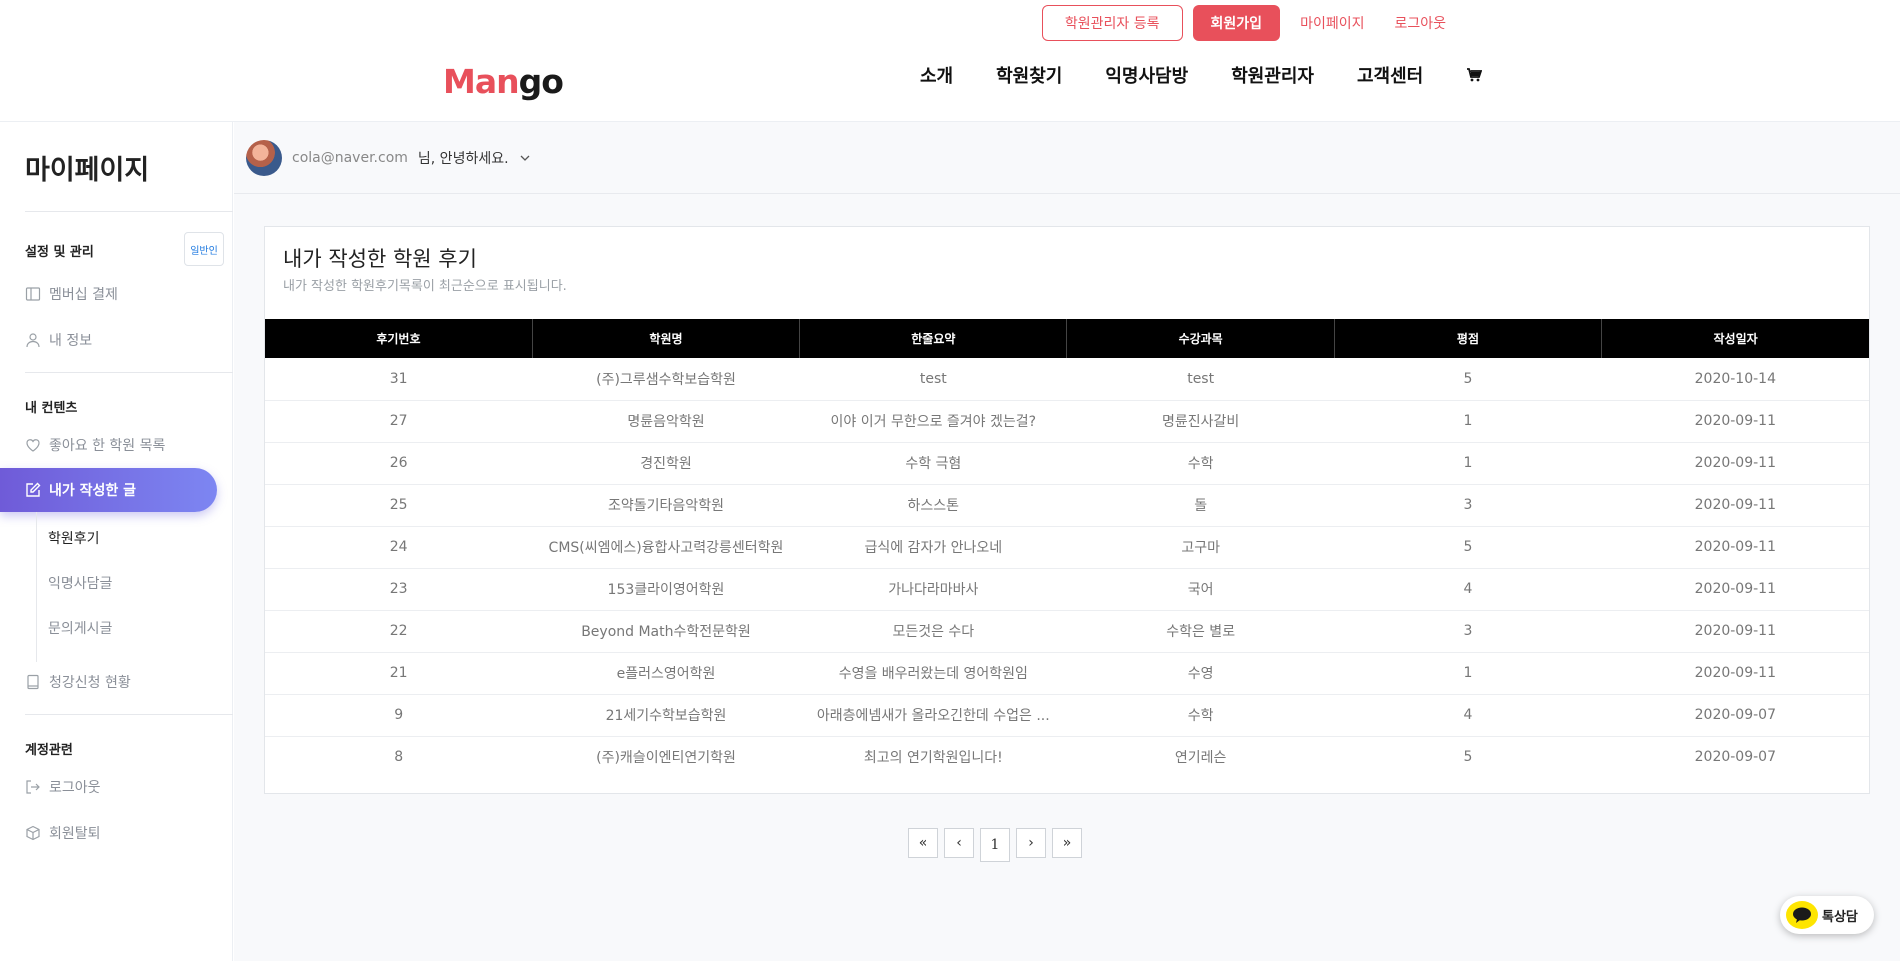  What do you see at coordinates (33, 294) in the screenshot?
I see `layout-icon` at bounding box center [33, 294].